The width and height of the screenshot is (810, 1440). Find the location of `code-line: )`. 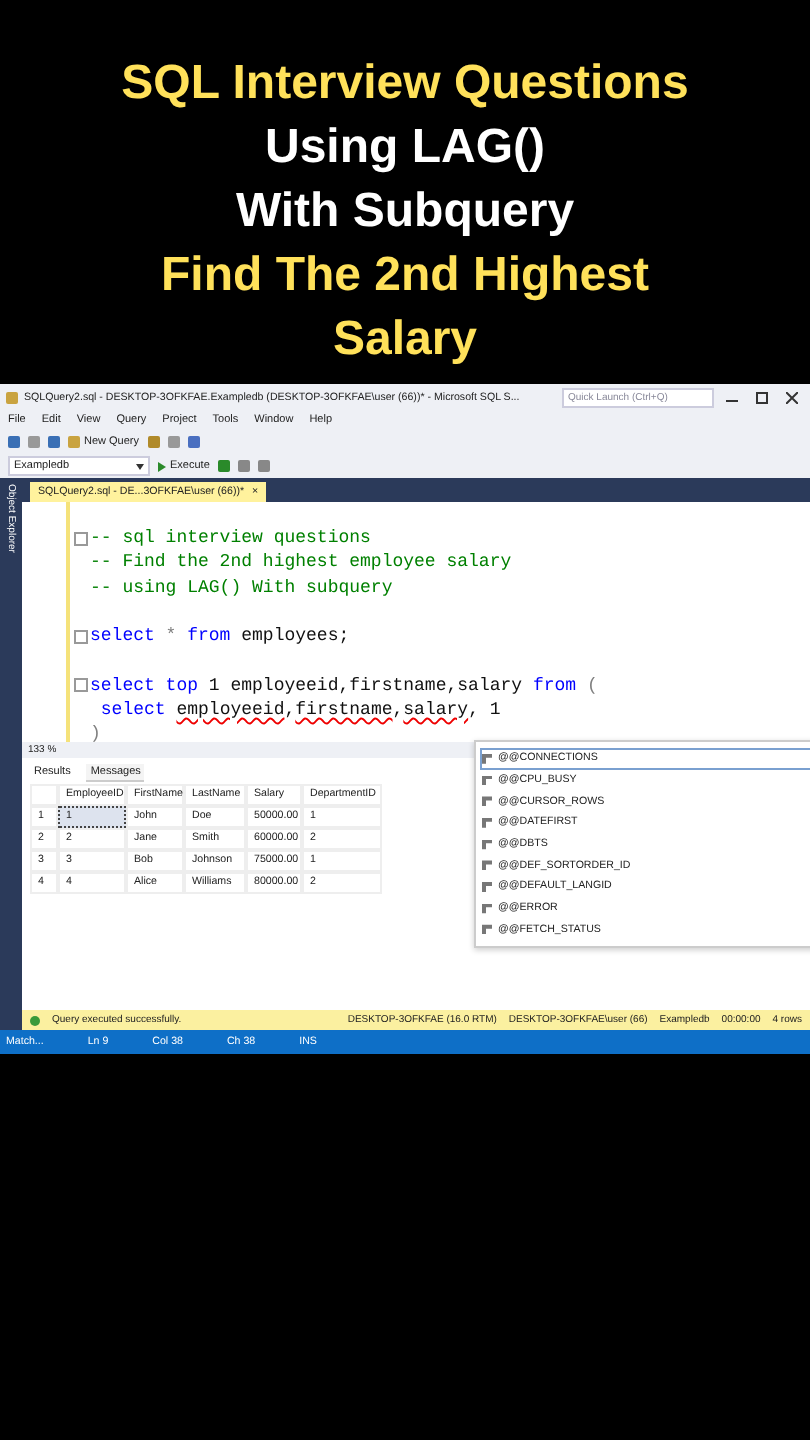

code-line: ) is located at coordinates (95, 735).